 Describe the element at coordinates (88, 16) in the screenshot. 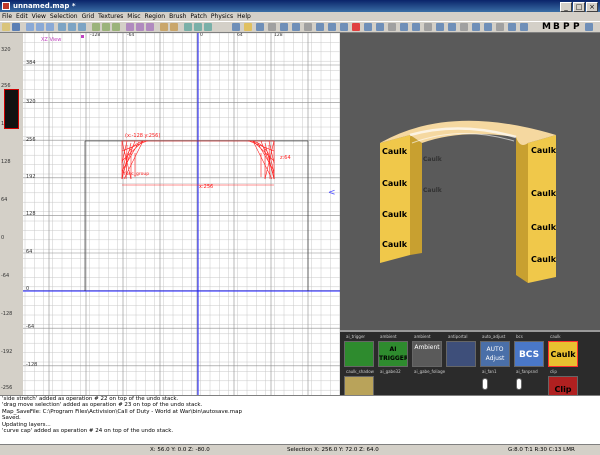

I see `menu-grid: Grid` at that location.